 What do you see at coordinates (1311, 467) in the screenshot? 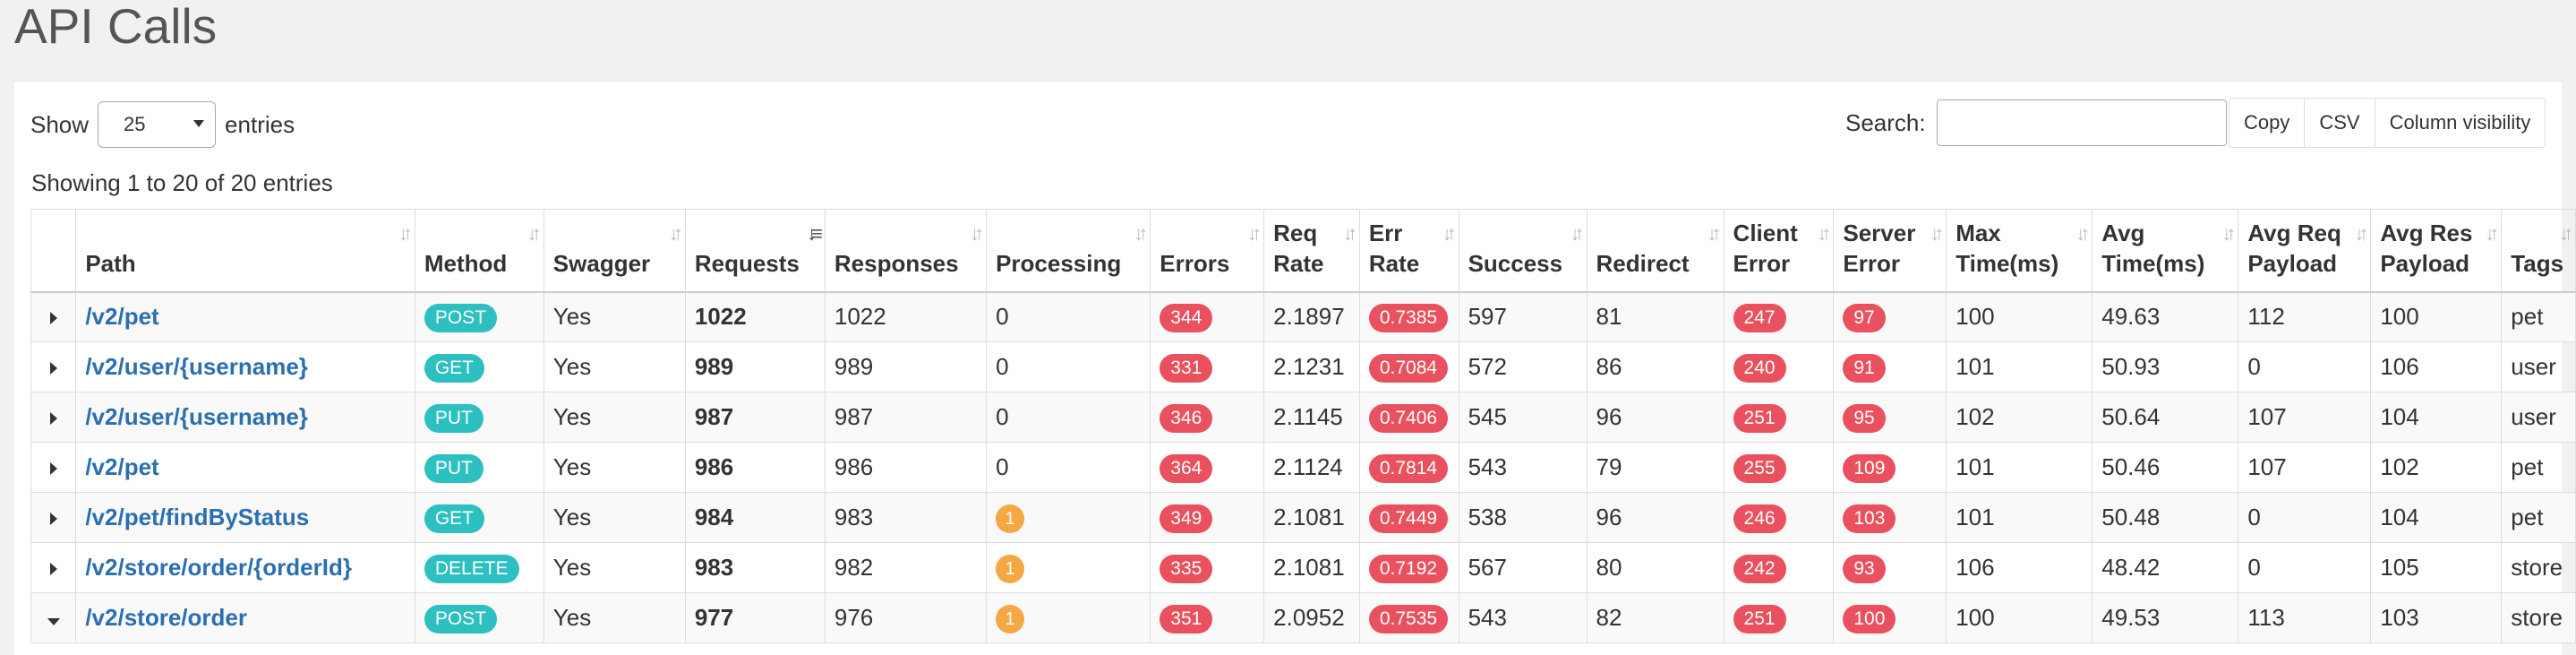
I see `req-rate-cell: 2.1124` at bounding box center [1311, 467].